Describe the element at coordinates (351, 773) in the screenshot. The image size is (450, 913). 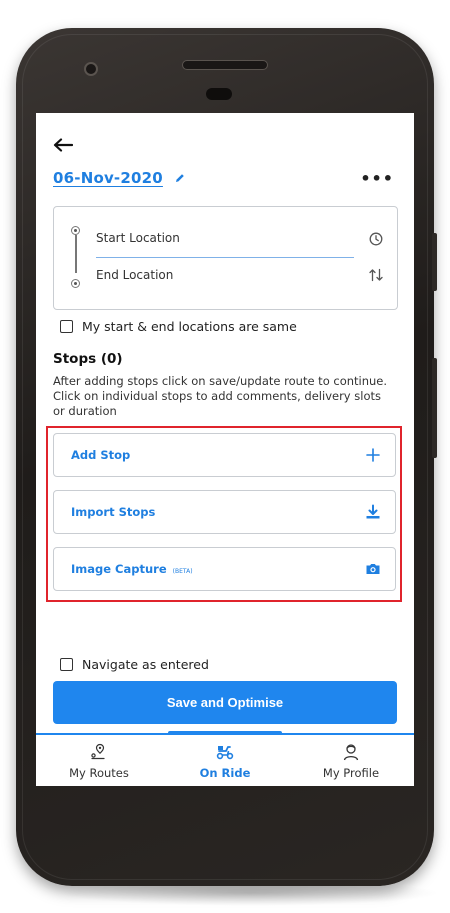
I see `tab-my-profile-label: My Profile` at that location.